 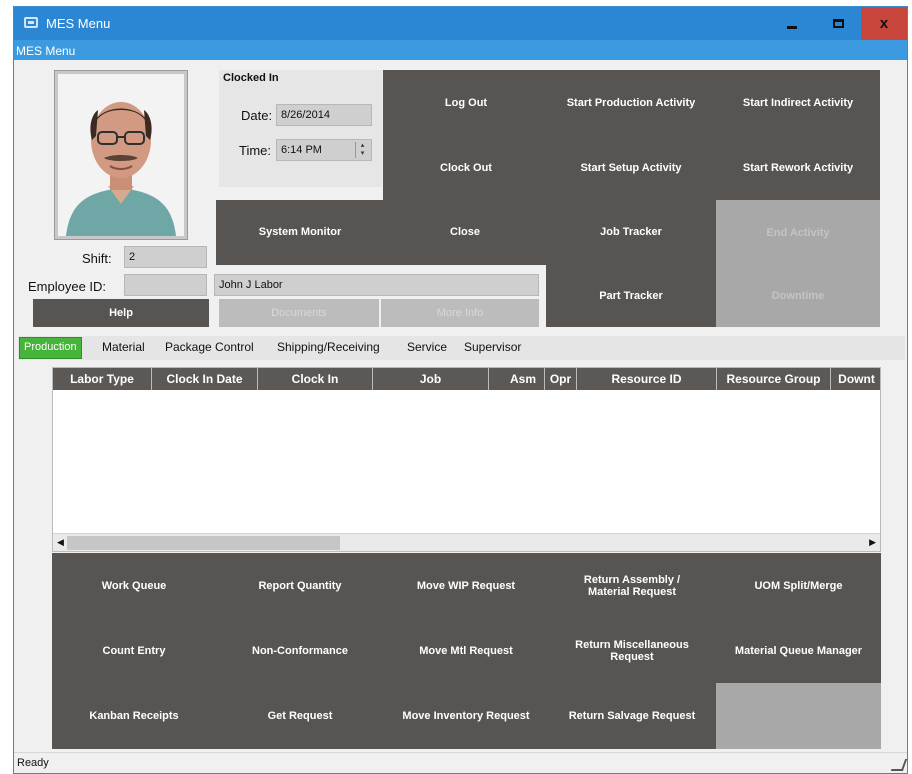 What do you see at coordinates (102, 379) in the screenshot?
I see `column-labor-type: Labor Type` at bounding box center [102, 379].